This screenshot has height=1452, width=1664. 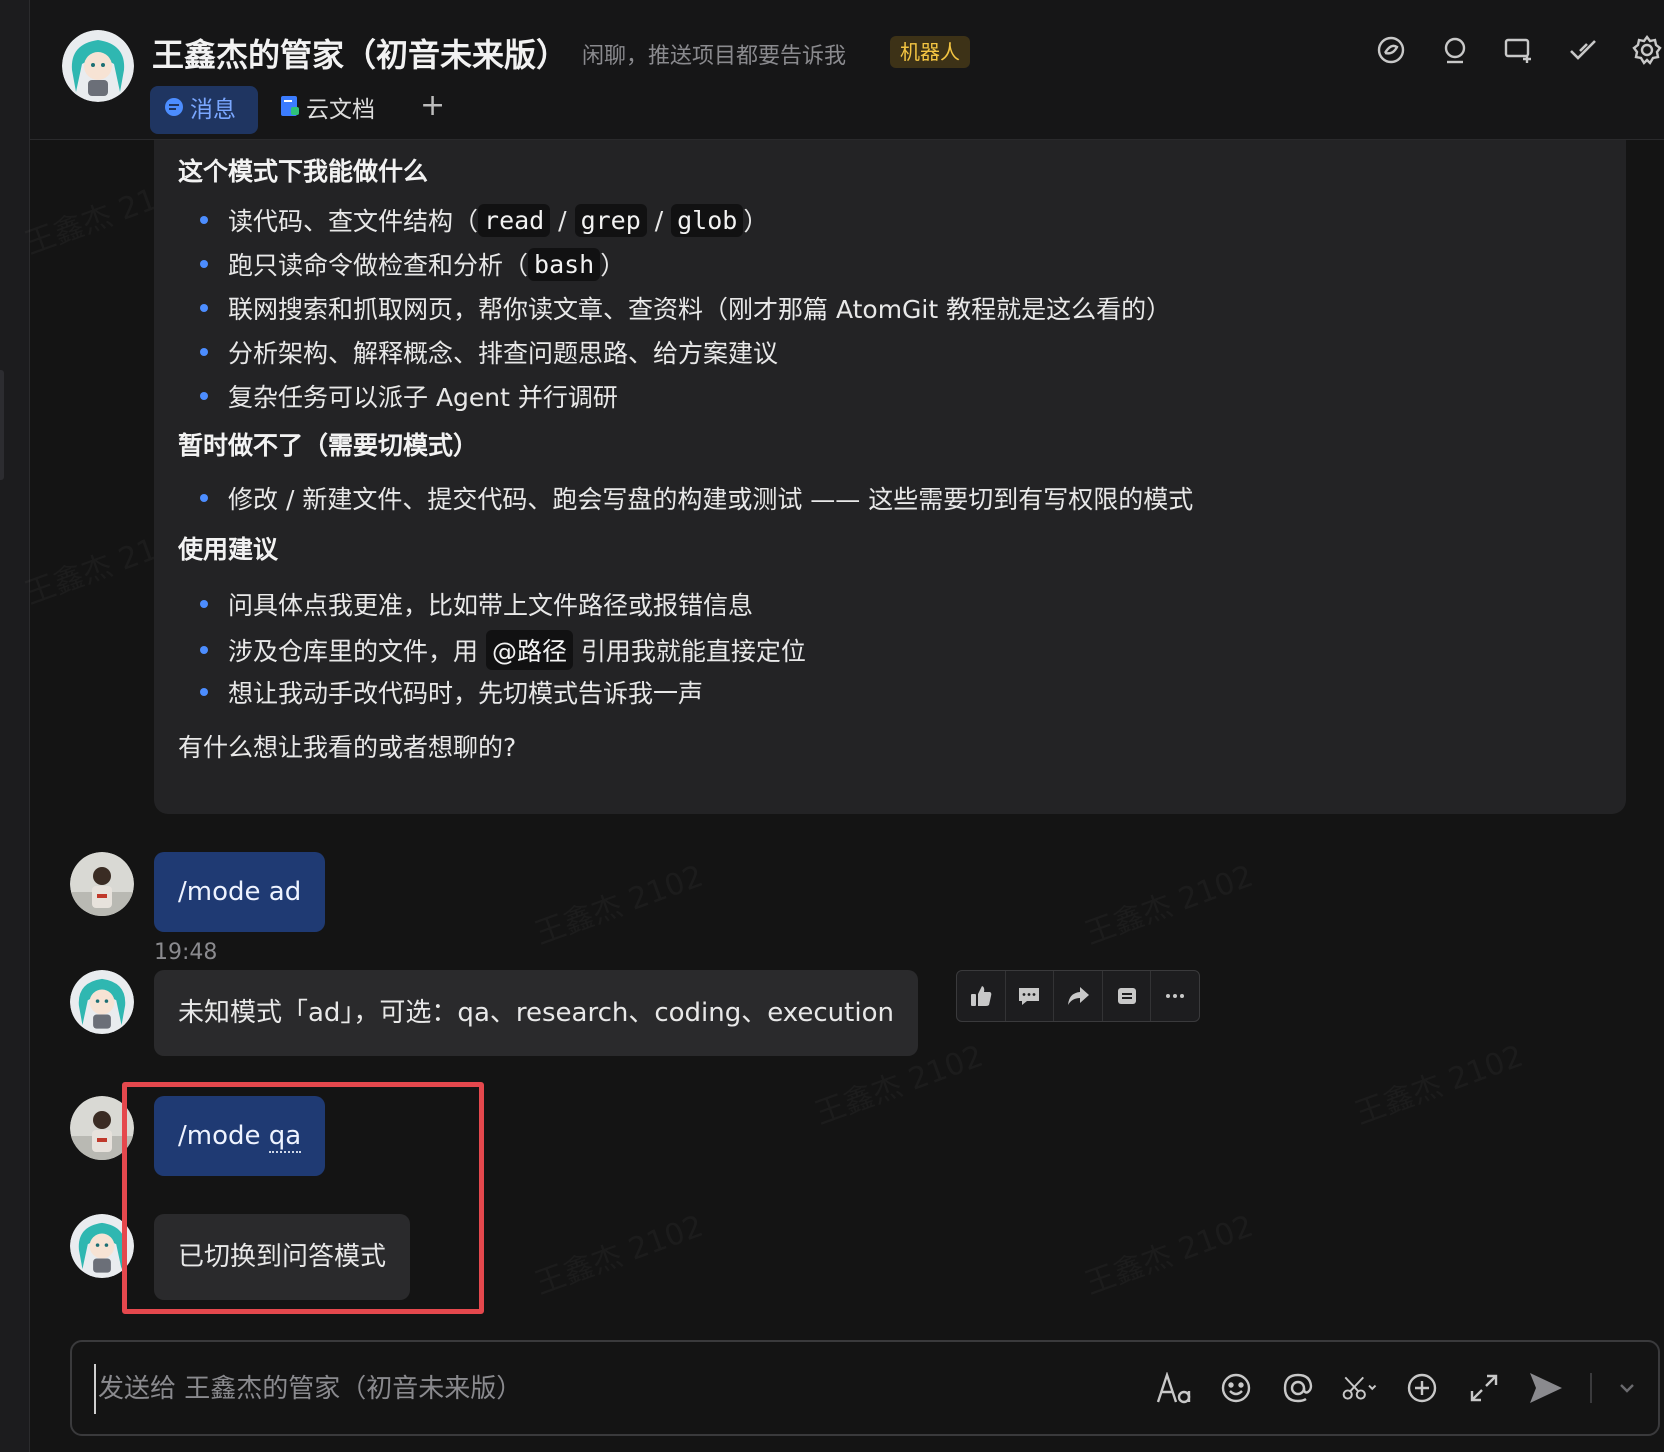 I want to click on inline-code: read, so click(x=514, y=220).